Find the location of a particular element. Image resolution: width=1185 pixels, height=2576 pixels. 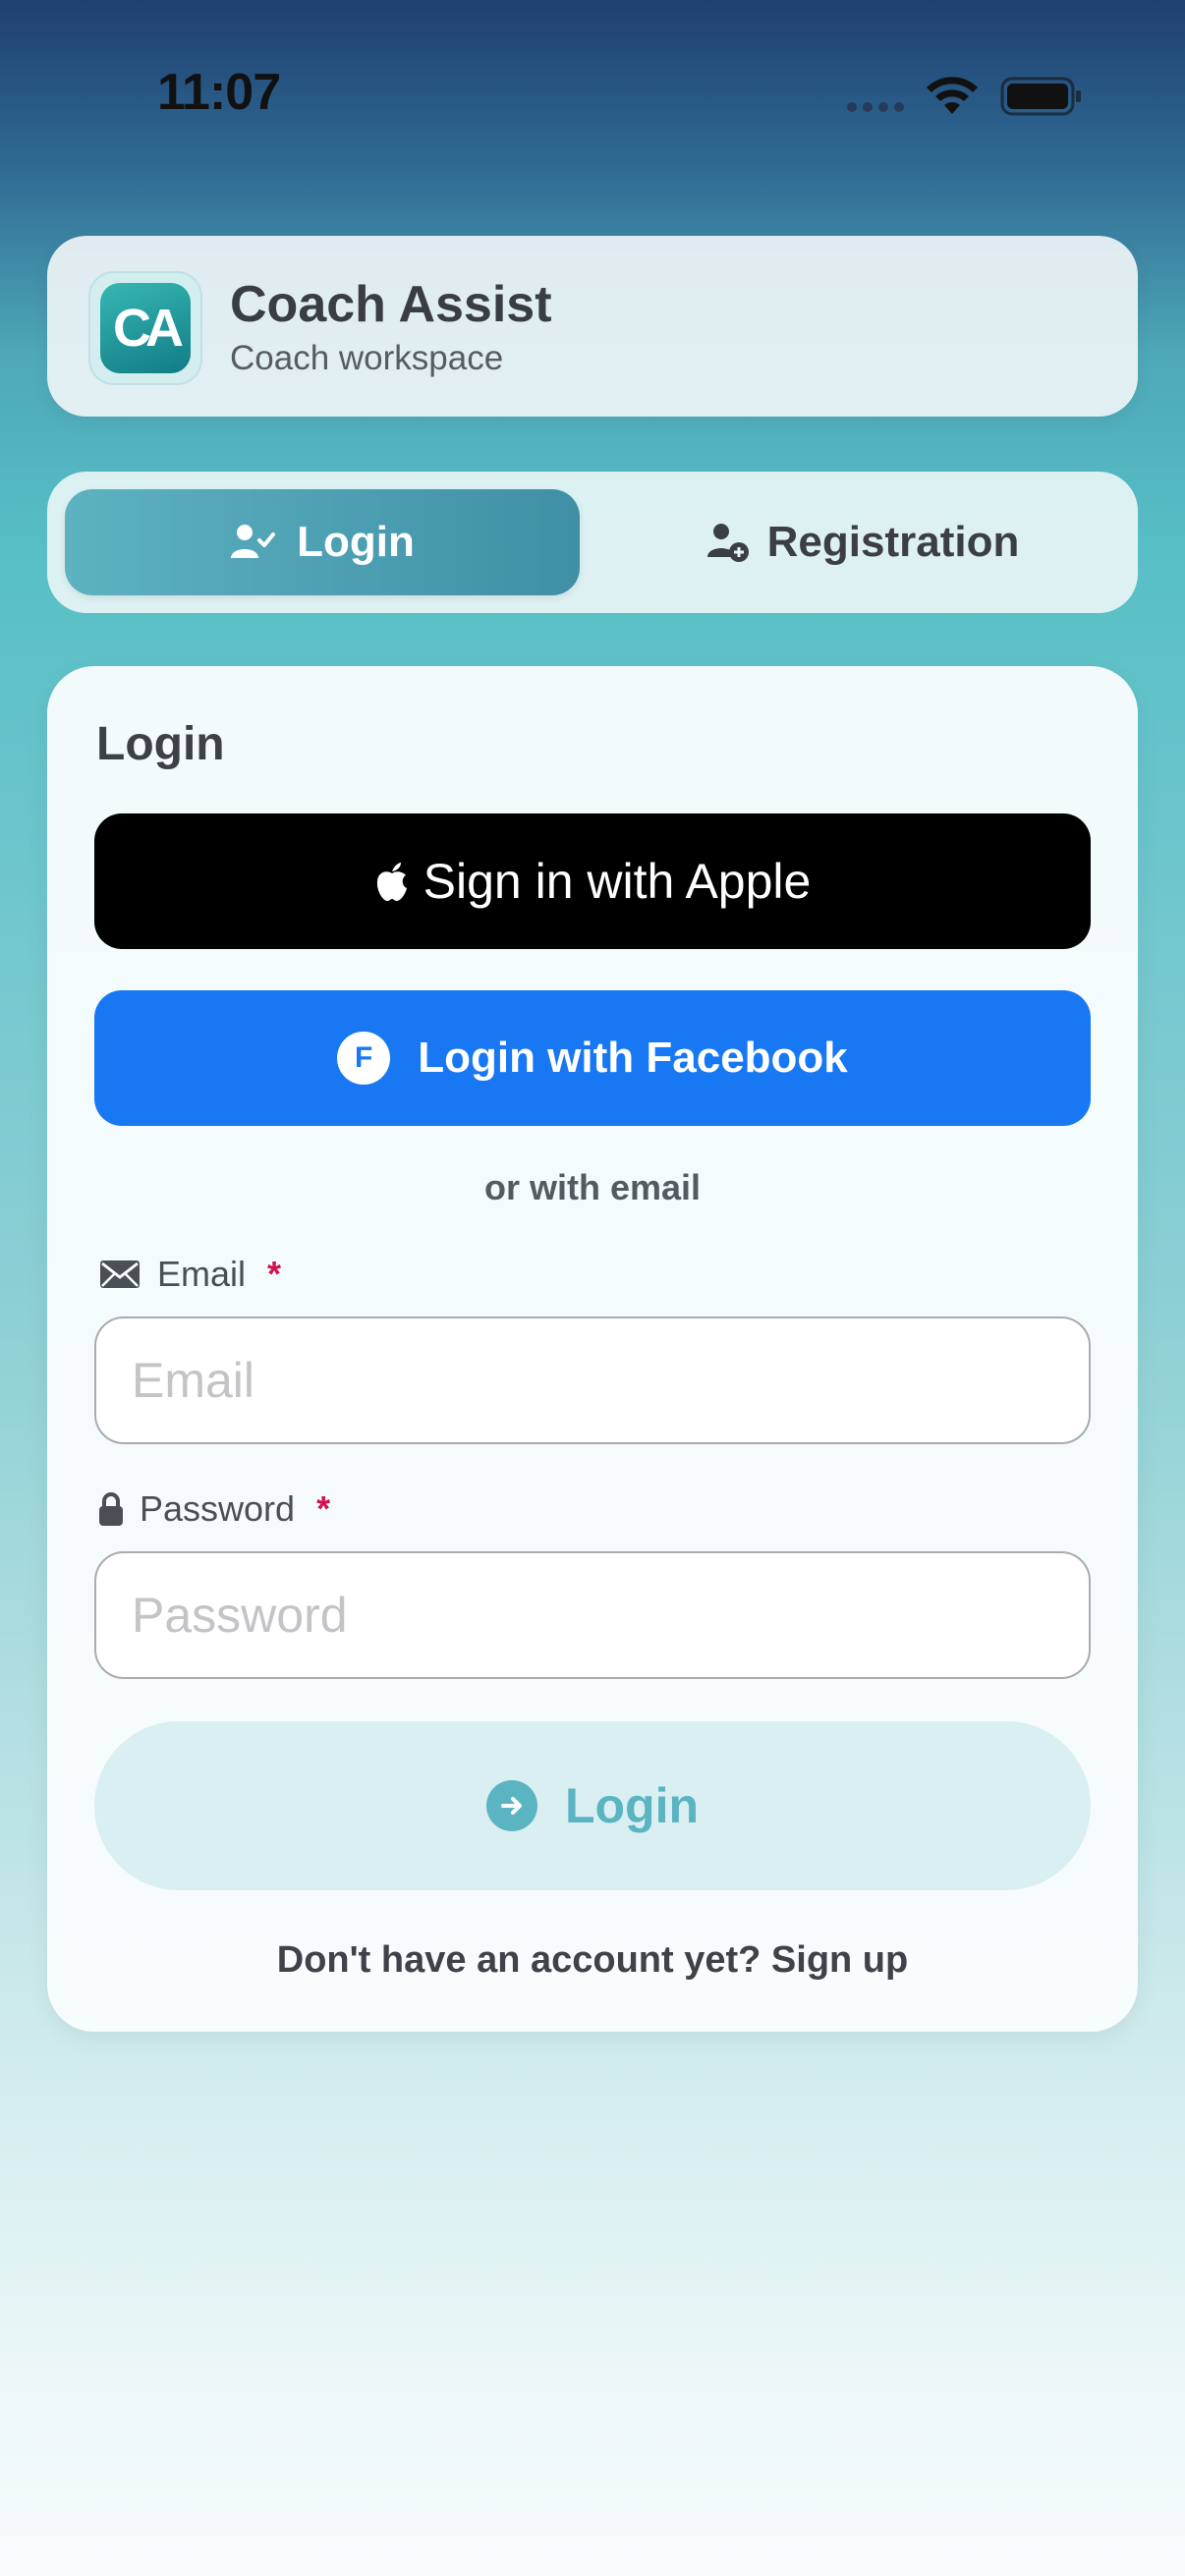

status-time: 11:07 is located at coordinates (219, 92).